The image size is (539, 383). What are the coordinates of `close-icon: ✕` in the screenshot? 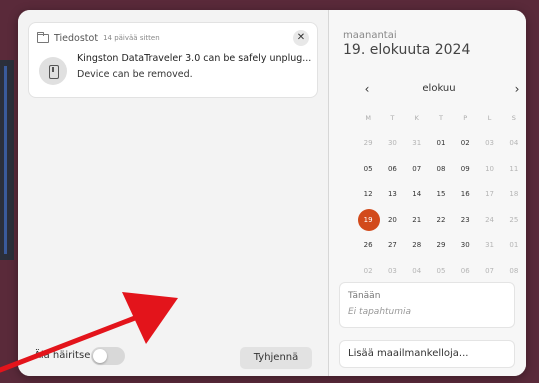 It's located at (301, 38).